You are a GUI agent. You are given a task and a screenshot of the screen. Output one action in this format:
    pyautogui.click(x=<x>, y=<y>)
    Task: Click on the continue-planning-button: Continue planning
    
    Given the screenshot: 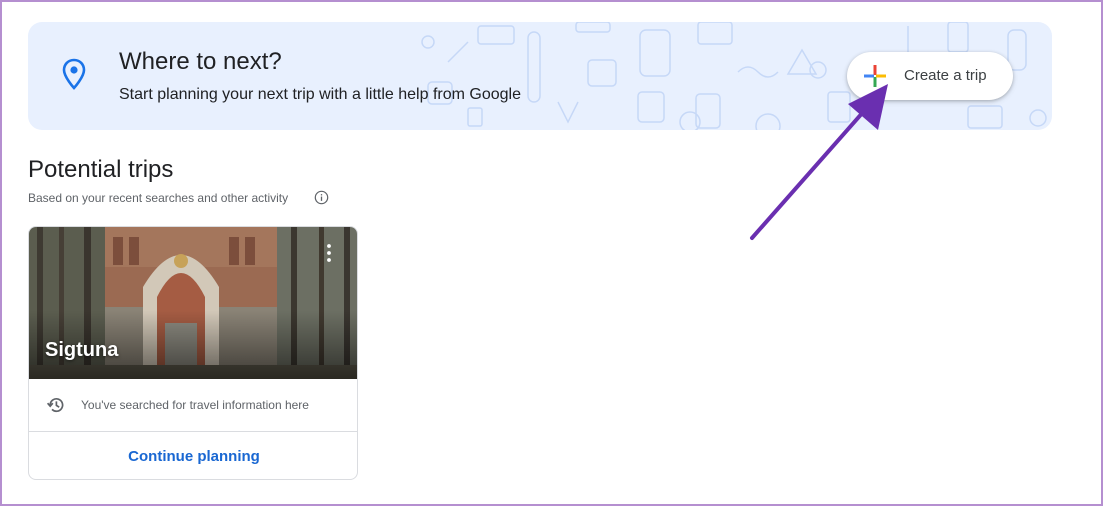 What is the action you would take?
    pyautogui.click(x=193, y=455)
    